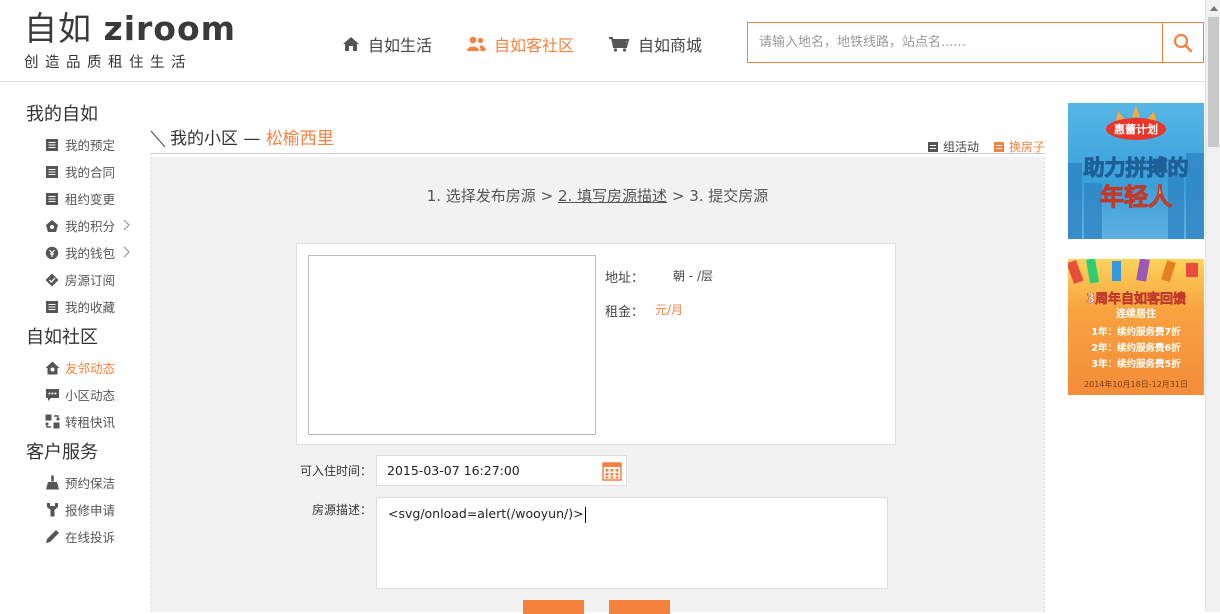 Image resolution: width=1220 pixels, height=614 pixels. I want to click on step-2-current: 2. 填写房源描述, so click(612, 196).